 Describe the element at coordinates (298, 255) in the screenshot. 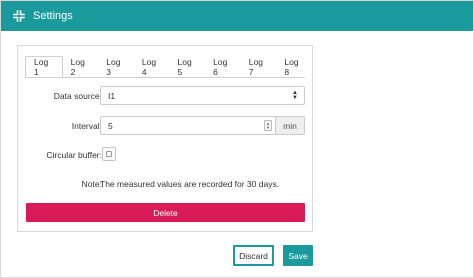

I see `save-button: Save` at that location.